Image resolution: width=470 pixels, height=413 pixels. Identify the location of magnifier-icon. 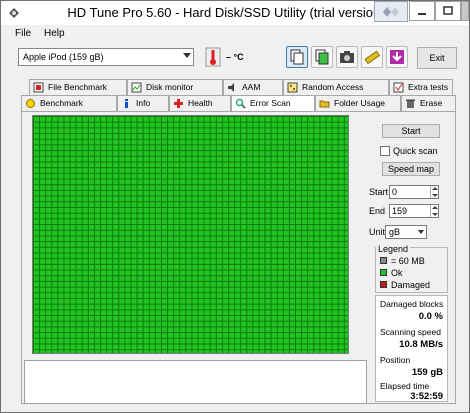
(240, 103).